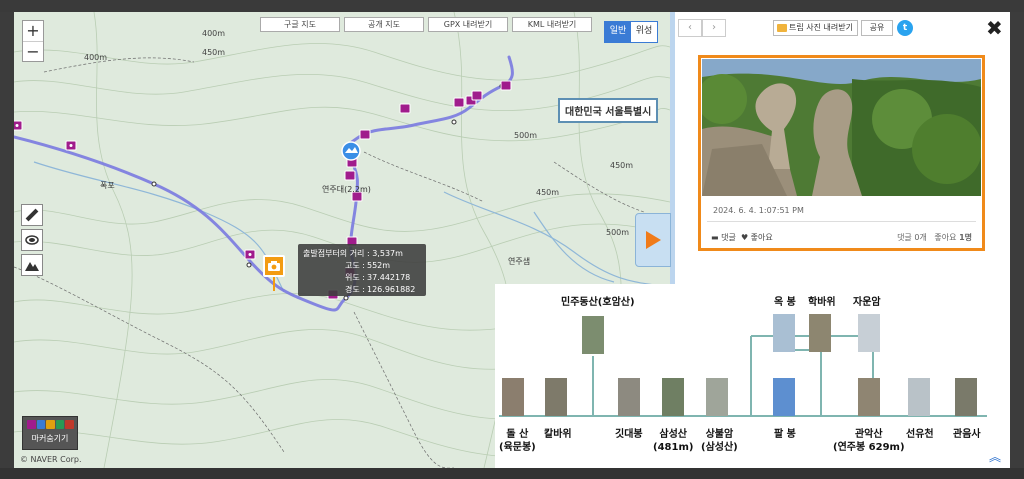 This screenshot has width=1024, height=479. I want to click on distance-value: 3,537m, so click(387, 253).